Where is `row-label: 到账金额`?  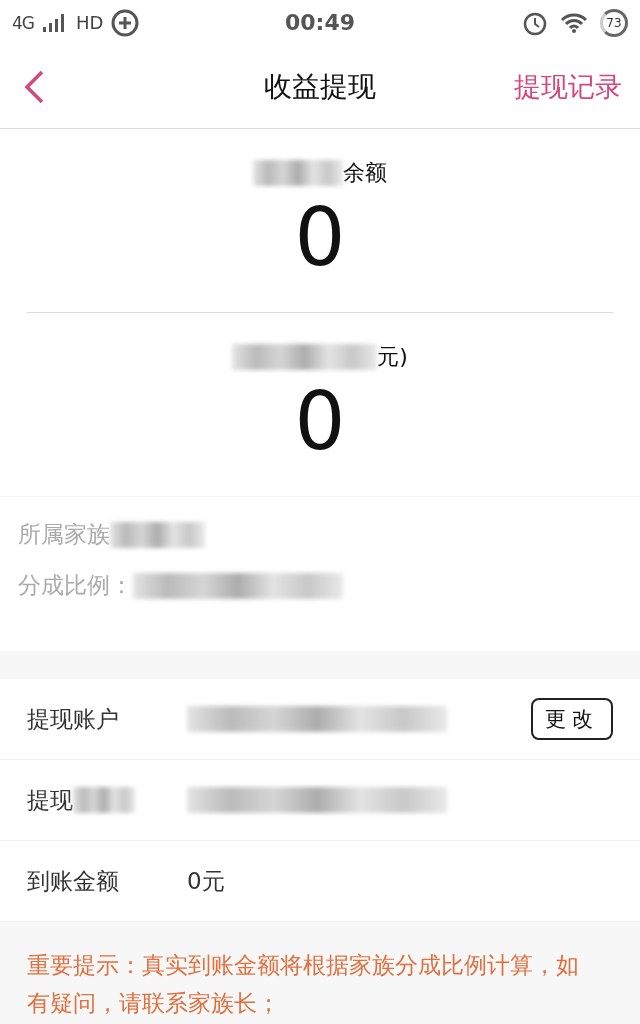
row-label: 到账金额 is located at coordinates (73, 881).